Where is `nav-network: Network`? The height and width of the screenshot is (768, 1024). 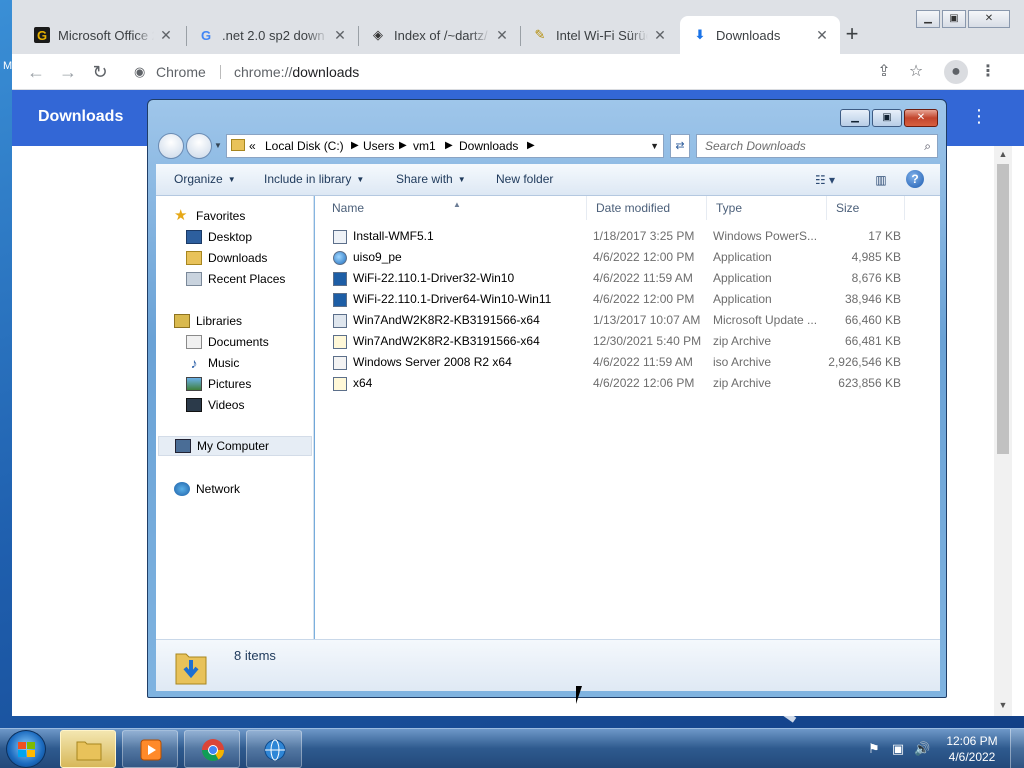 nav-network: Network is located at coordinates (207, 489).